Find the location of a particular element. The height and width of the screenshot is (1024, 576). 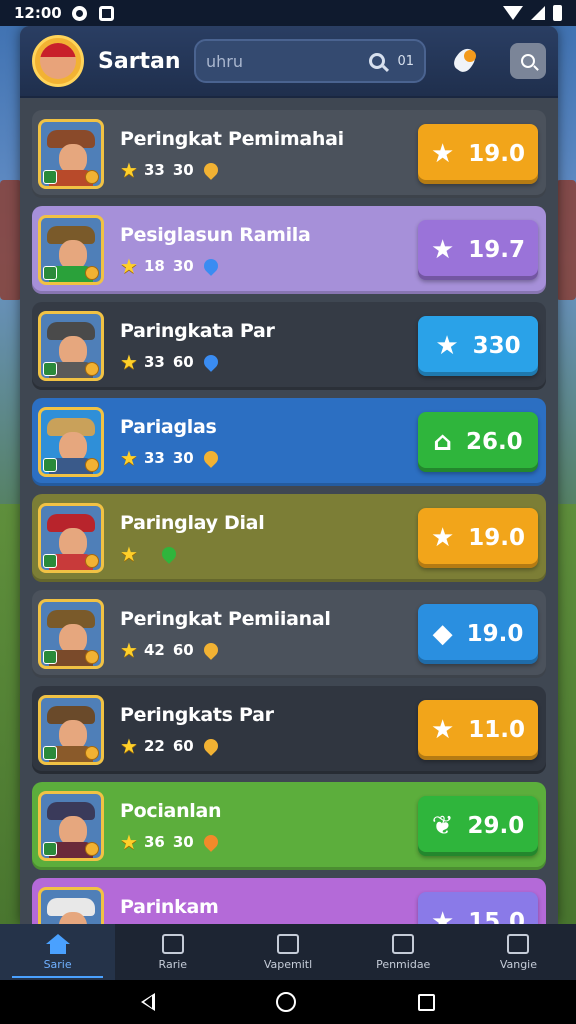

app-title: Sartan is located at coordinates (139, 61).